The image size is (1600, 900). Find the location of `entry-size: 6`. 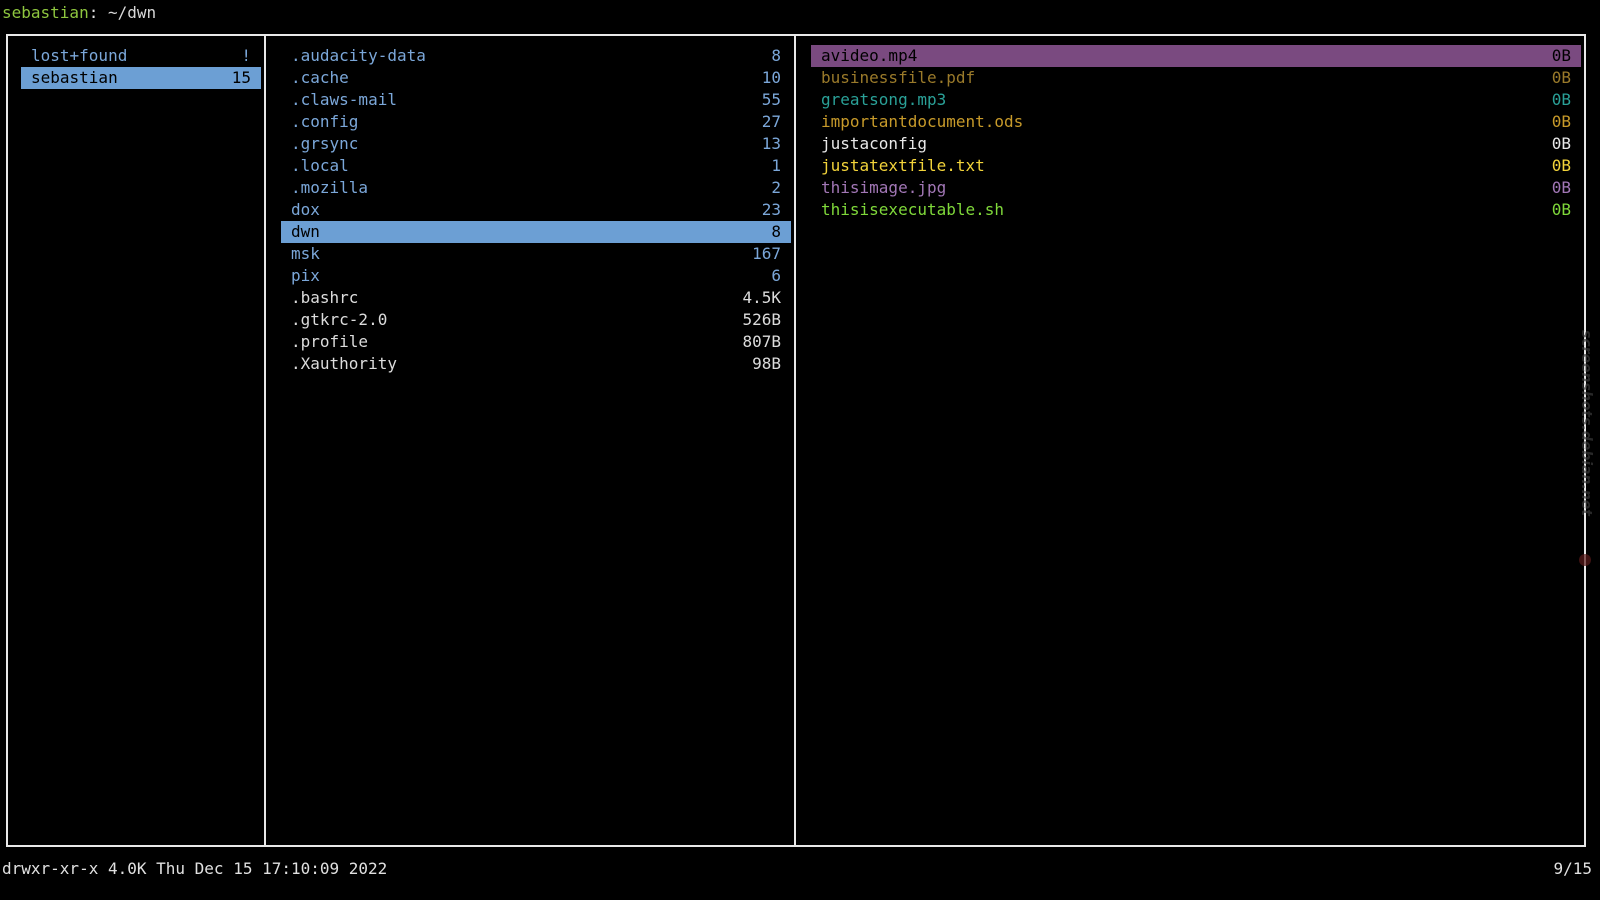

entry-size: 6 is located at coordinates (776, 275).